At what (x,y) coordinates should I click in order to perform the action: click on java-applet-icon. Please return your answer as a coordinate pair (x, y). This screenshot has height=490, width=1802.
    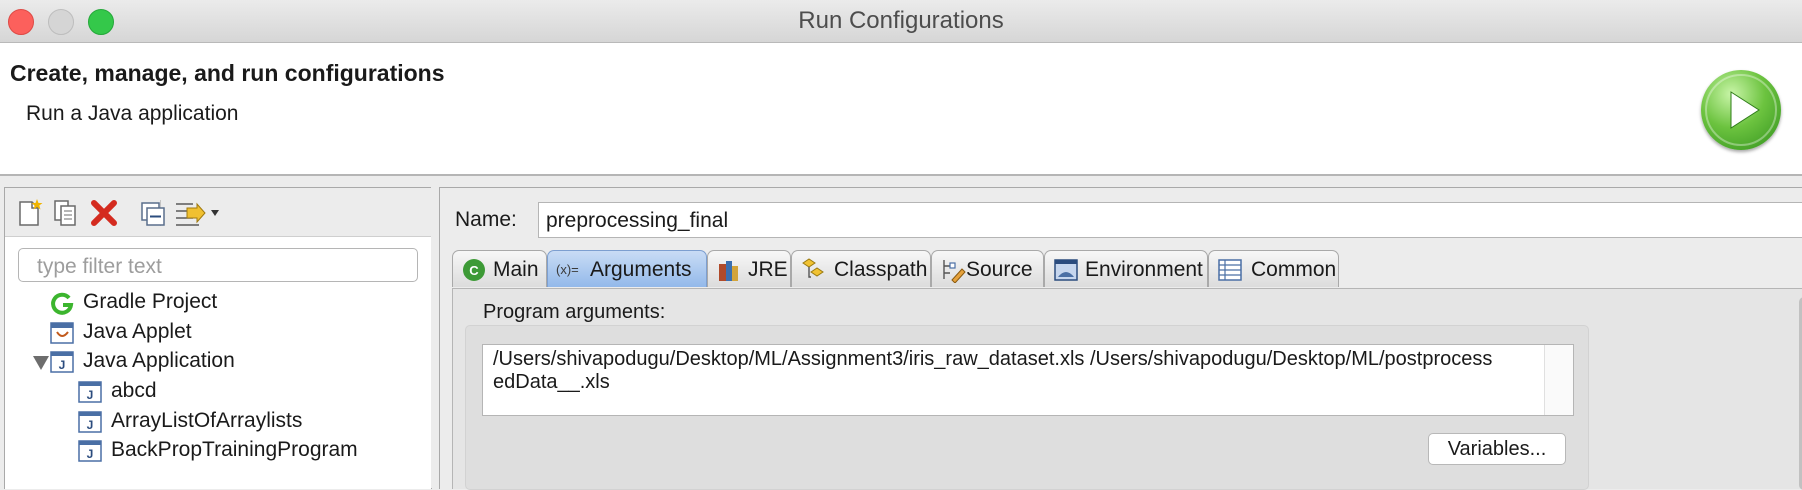
    Looking at the image, I should click on (62, 333).